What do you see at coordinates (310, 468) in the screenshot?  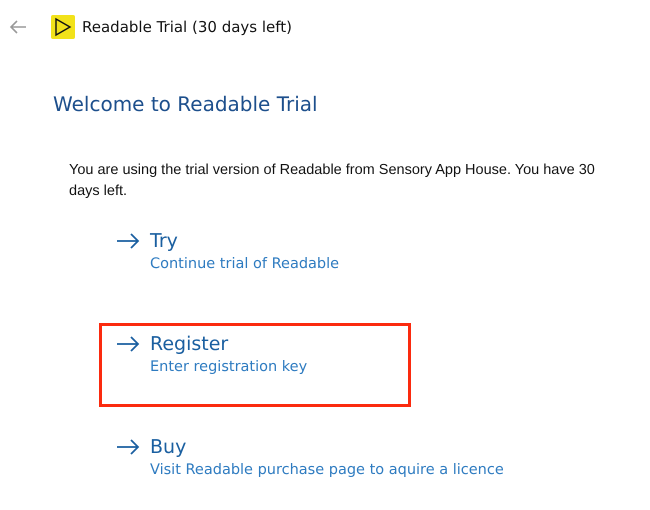 I see `command-link: Buy Visit Readable purchase page to aquire a licence` at bounding box center [310, 468].